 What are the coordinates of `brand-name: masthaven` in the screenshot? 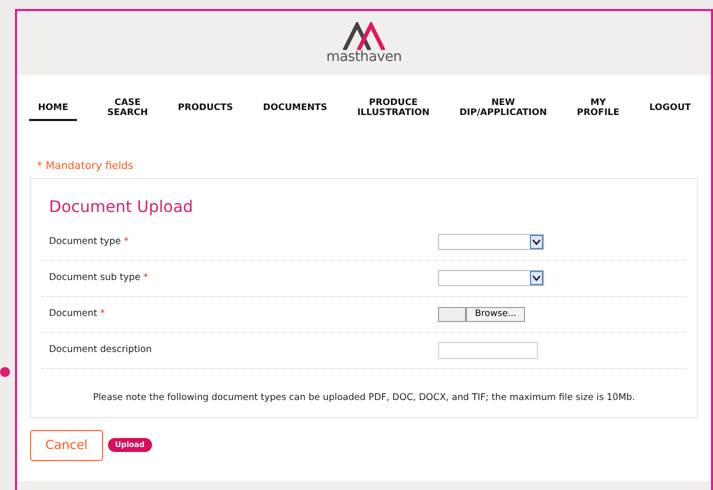 It's located at (364, 57).